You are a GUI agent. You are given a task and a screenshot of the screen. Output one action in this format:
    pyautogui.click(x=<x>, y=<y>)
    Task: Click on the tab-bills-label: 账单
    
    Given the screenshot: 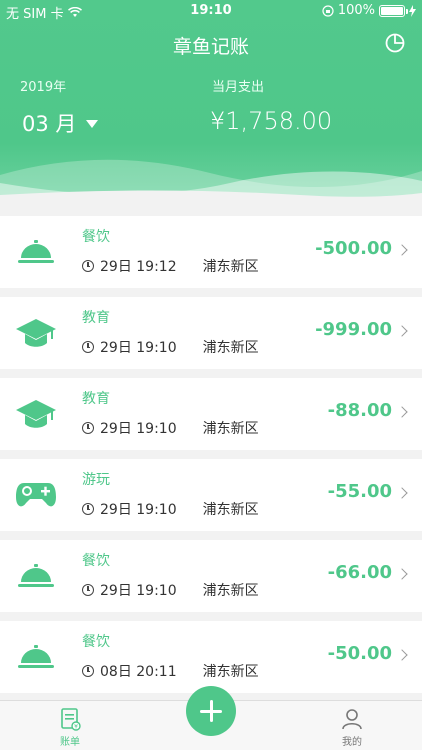 What is the action you would take?
    pyautogui.click(x=70, y=742)
    